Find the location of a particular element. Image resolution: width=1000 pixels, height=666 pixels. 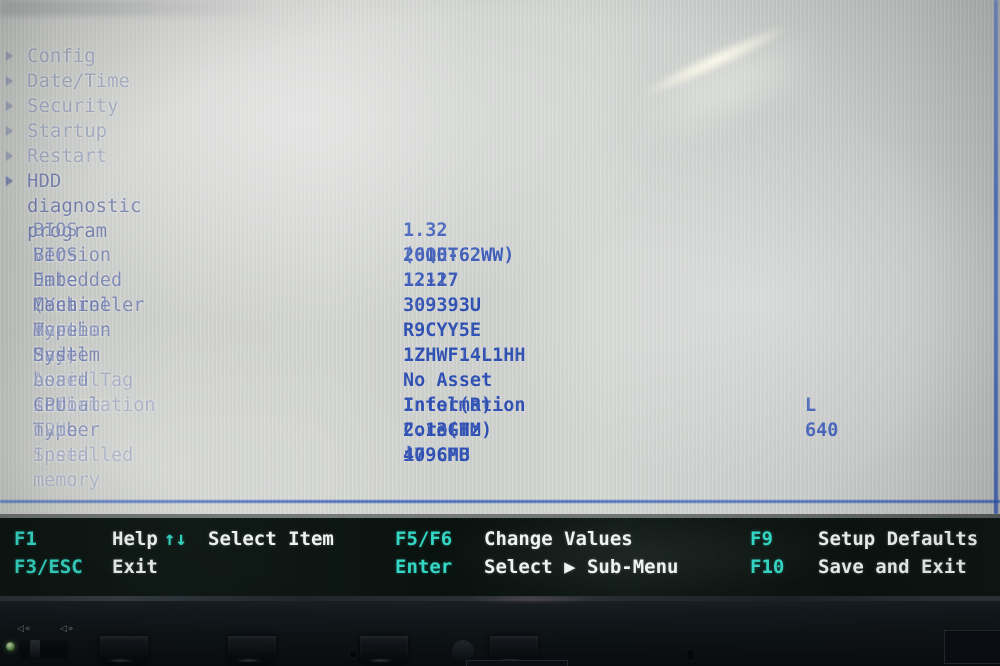

info-value: 2.13GHz is located at coordinates (442, 430).